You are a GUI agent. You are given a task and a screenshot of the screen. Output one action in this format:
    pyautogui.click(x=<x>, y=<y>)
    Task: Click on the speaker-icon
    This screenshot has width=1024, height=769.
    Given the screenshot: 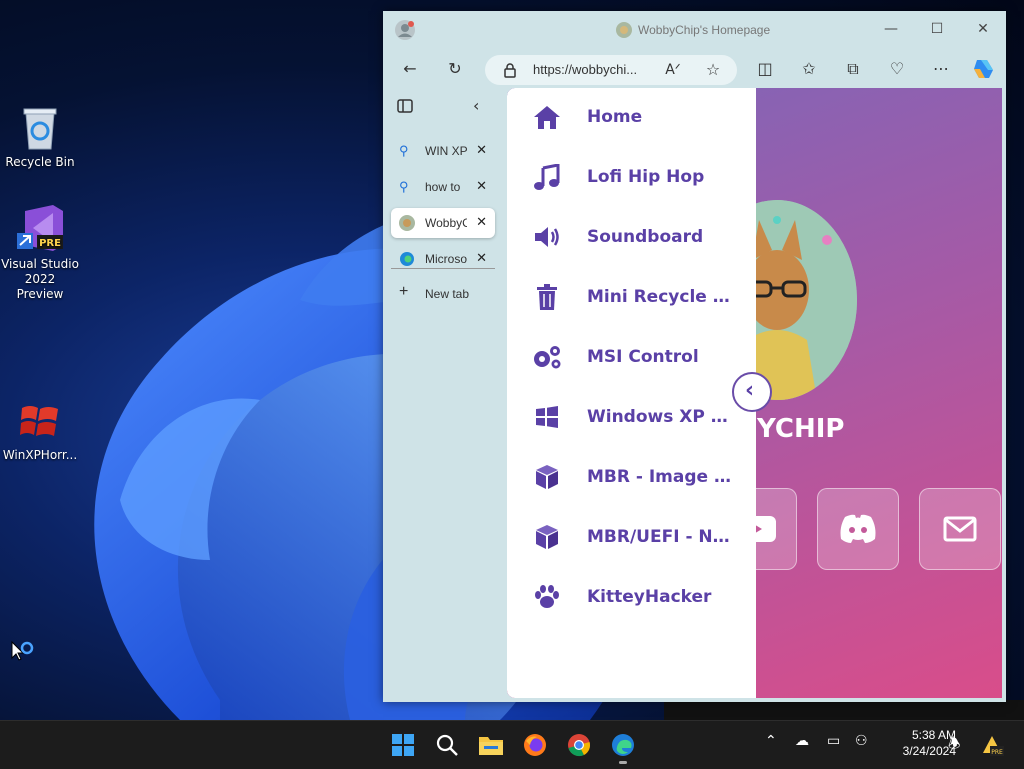 What is the action you would take?
    pyautogui.click(x=547, y=237)
    